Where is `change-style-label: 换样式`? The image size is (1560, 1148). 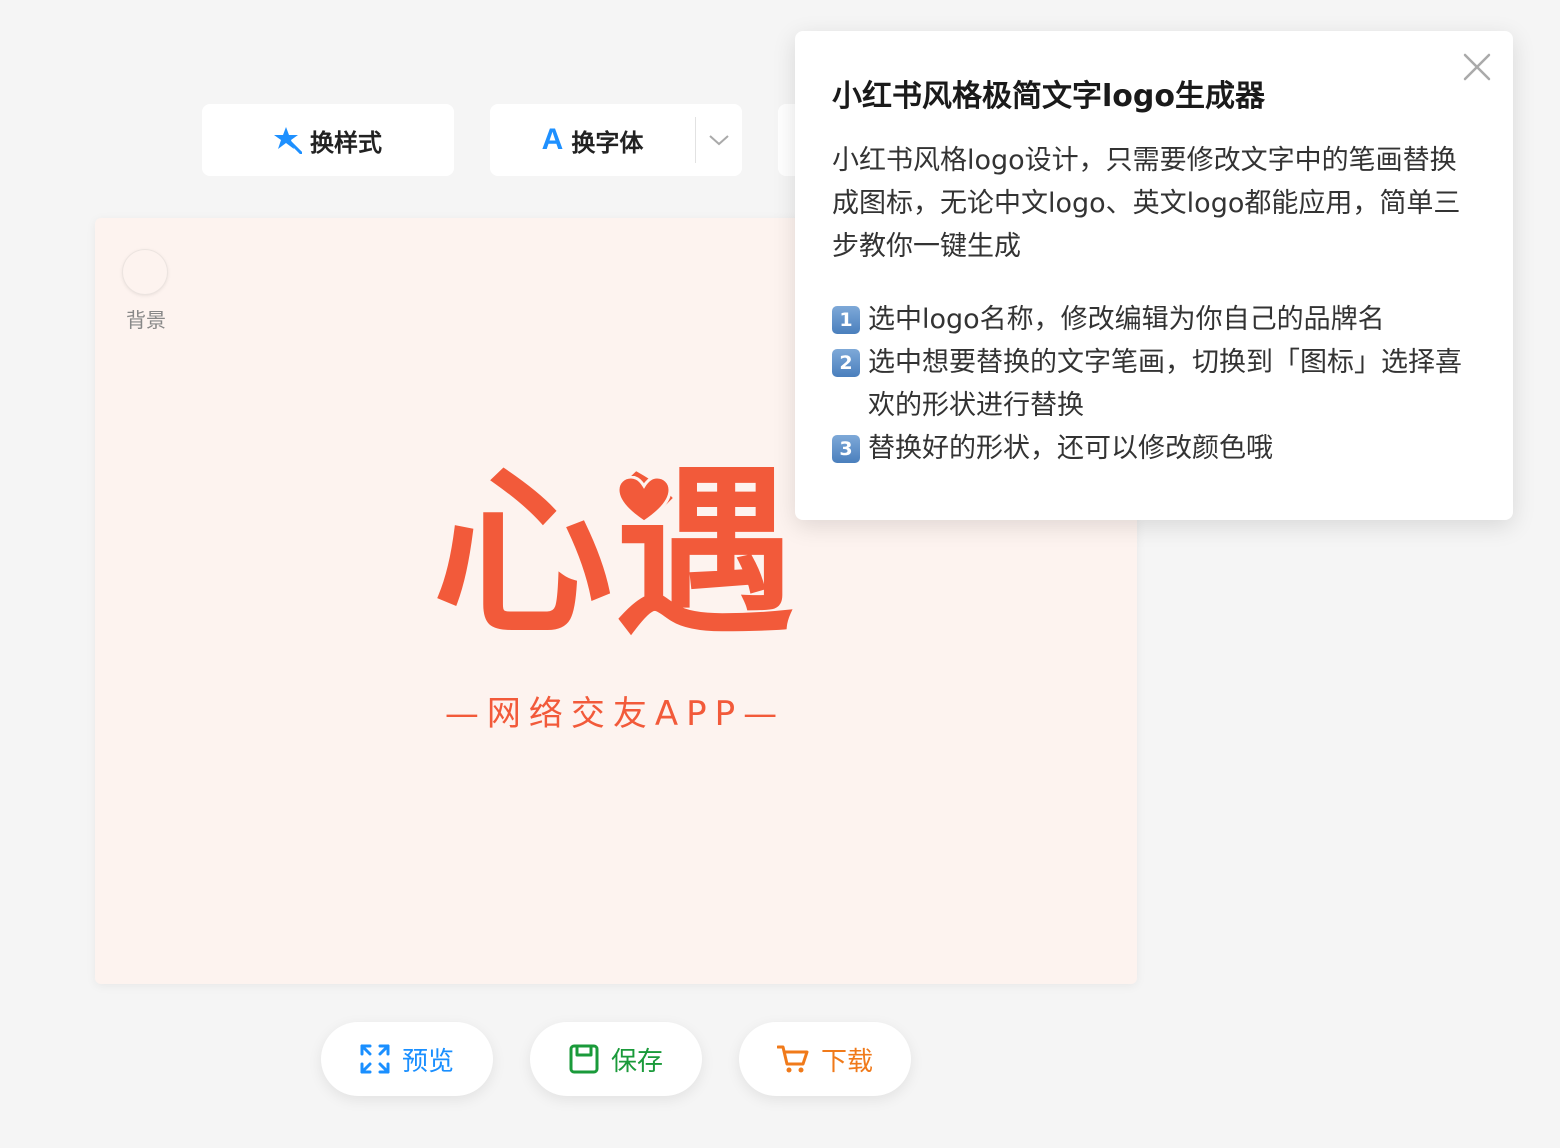 change-style-label: 换样式 is located at coordinates (346, 142).